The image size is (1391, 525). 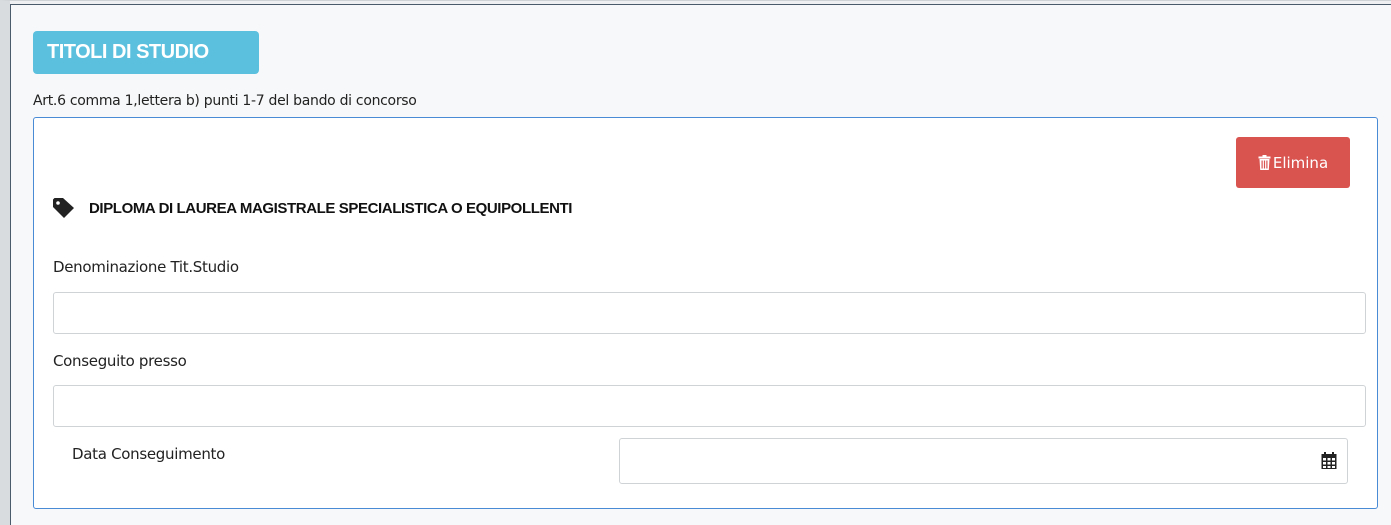 I want to click on section-title-badge: TITOLI DI STUDIO, so click(x=146, y=52).